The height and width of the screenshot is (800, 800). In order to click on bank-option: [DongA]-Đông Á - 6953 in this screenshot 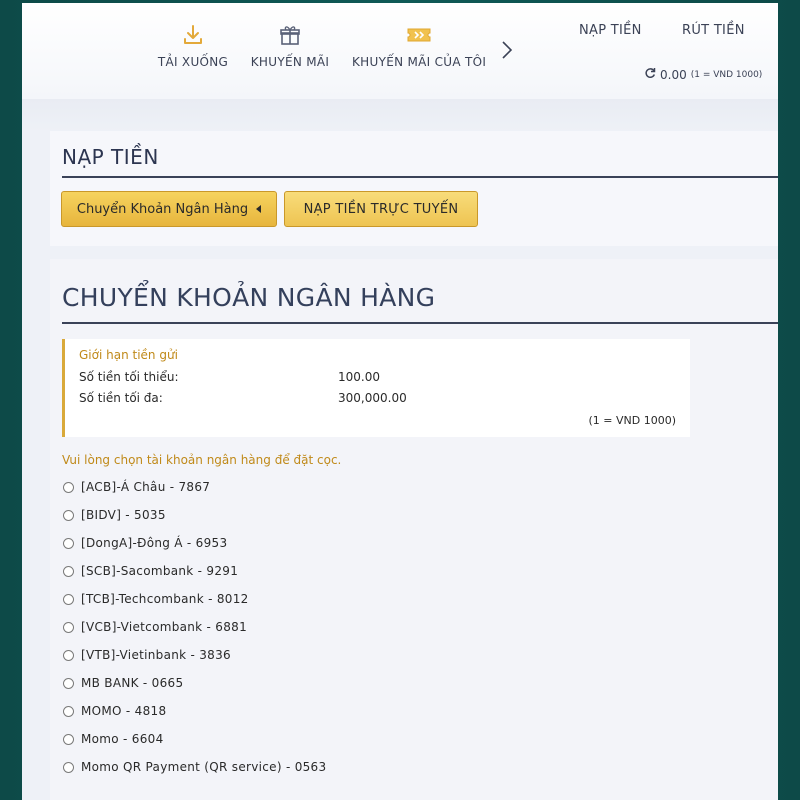, I will do `click(262, 543)`.